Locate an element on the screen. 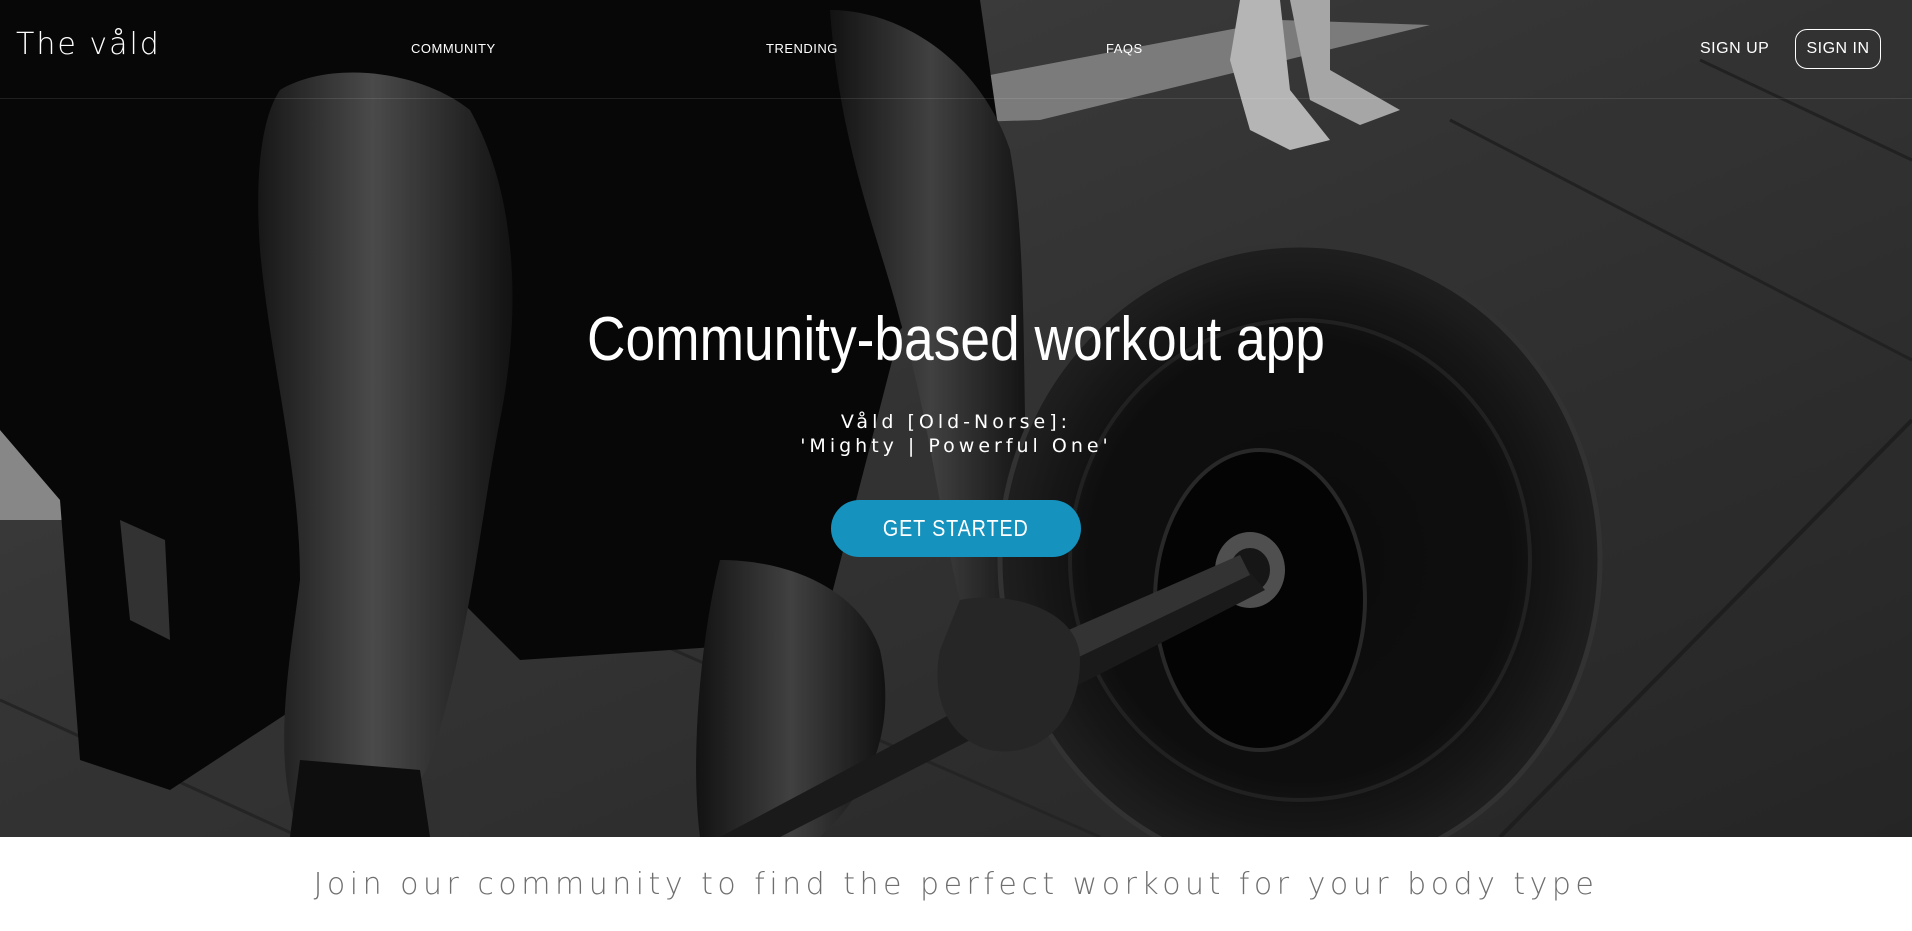  nav-link-faqs: FAQS is located at coordinates (1124, 48).